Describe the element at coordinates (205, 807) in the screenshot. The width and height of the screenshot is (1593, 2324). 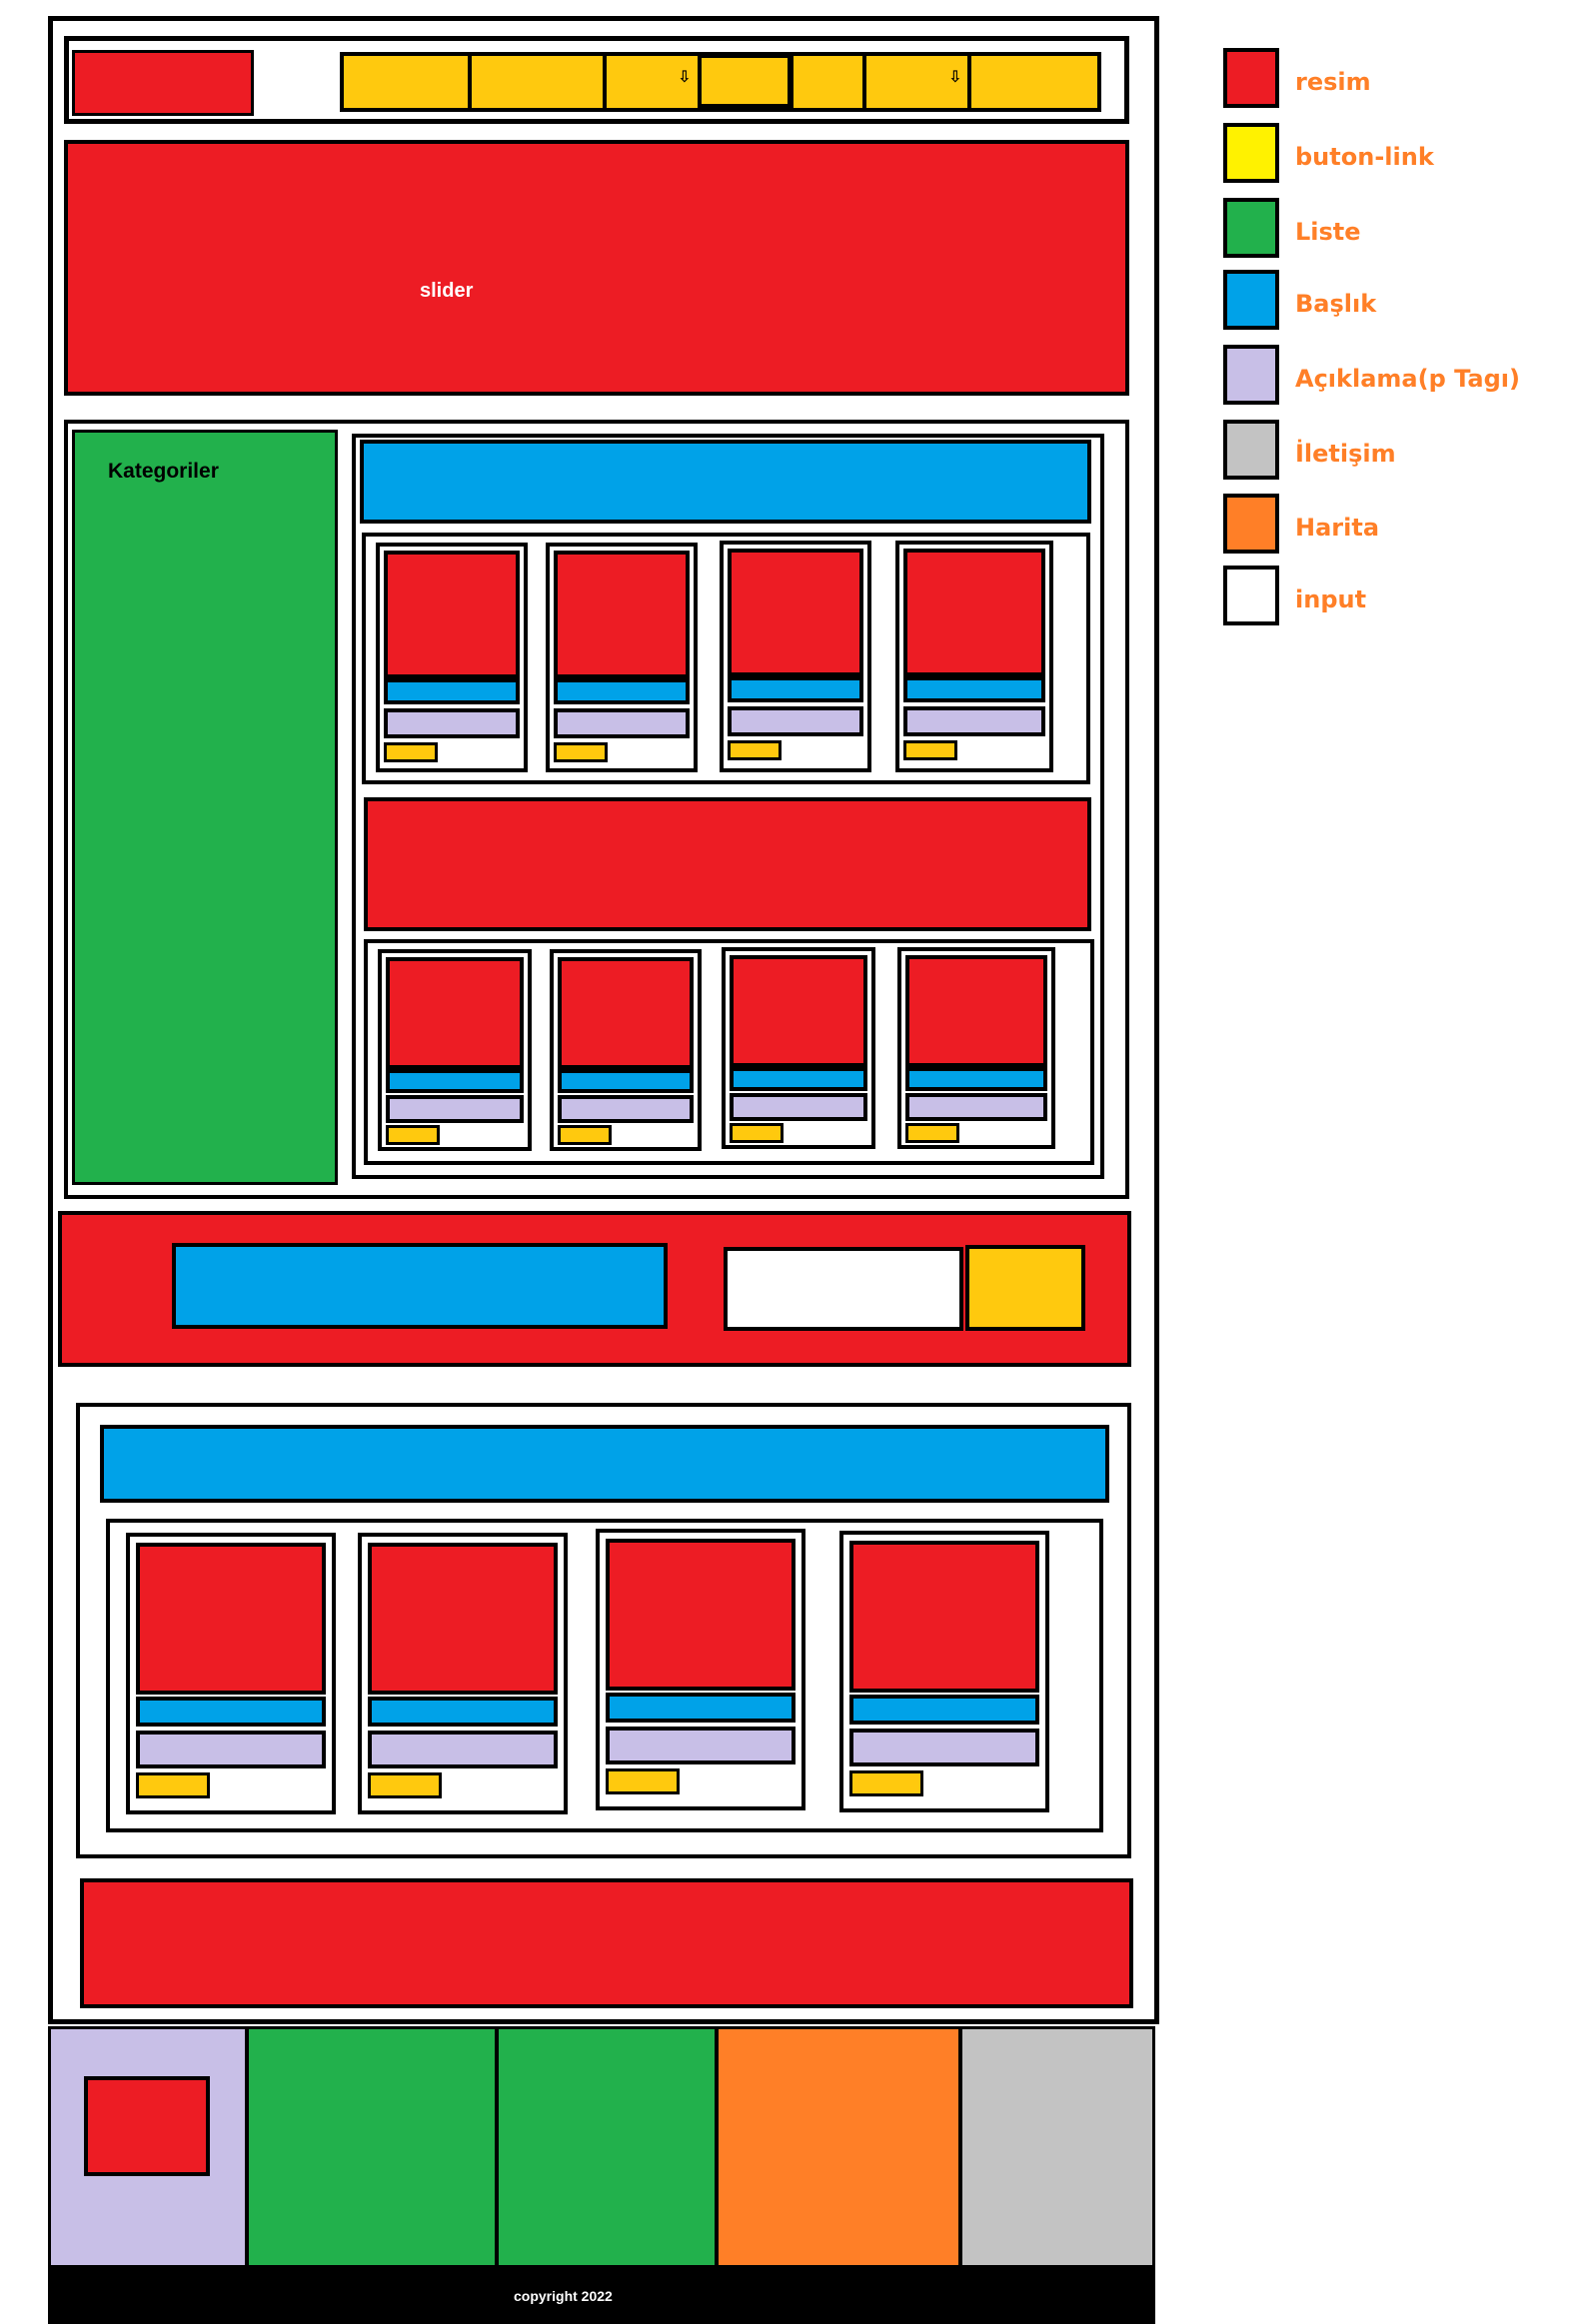
I see `categories-list` at that location.